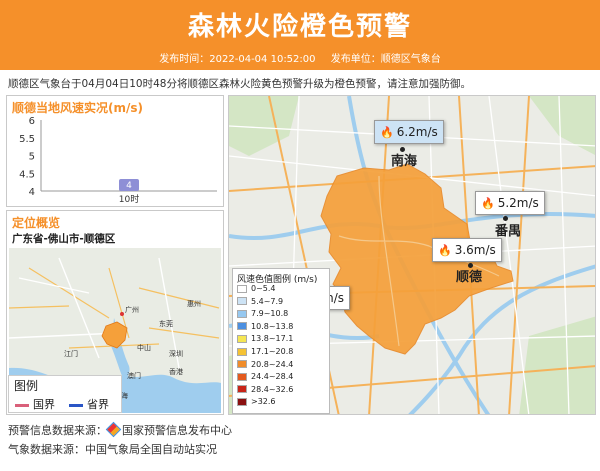 This screenshot has height=471, width=600. I want to click on city-label-shunde: 顺德, so click(469, 277).